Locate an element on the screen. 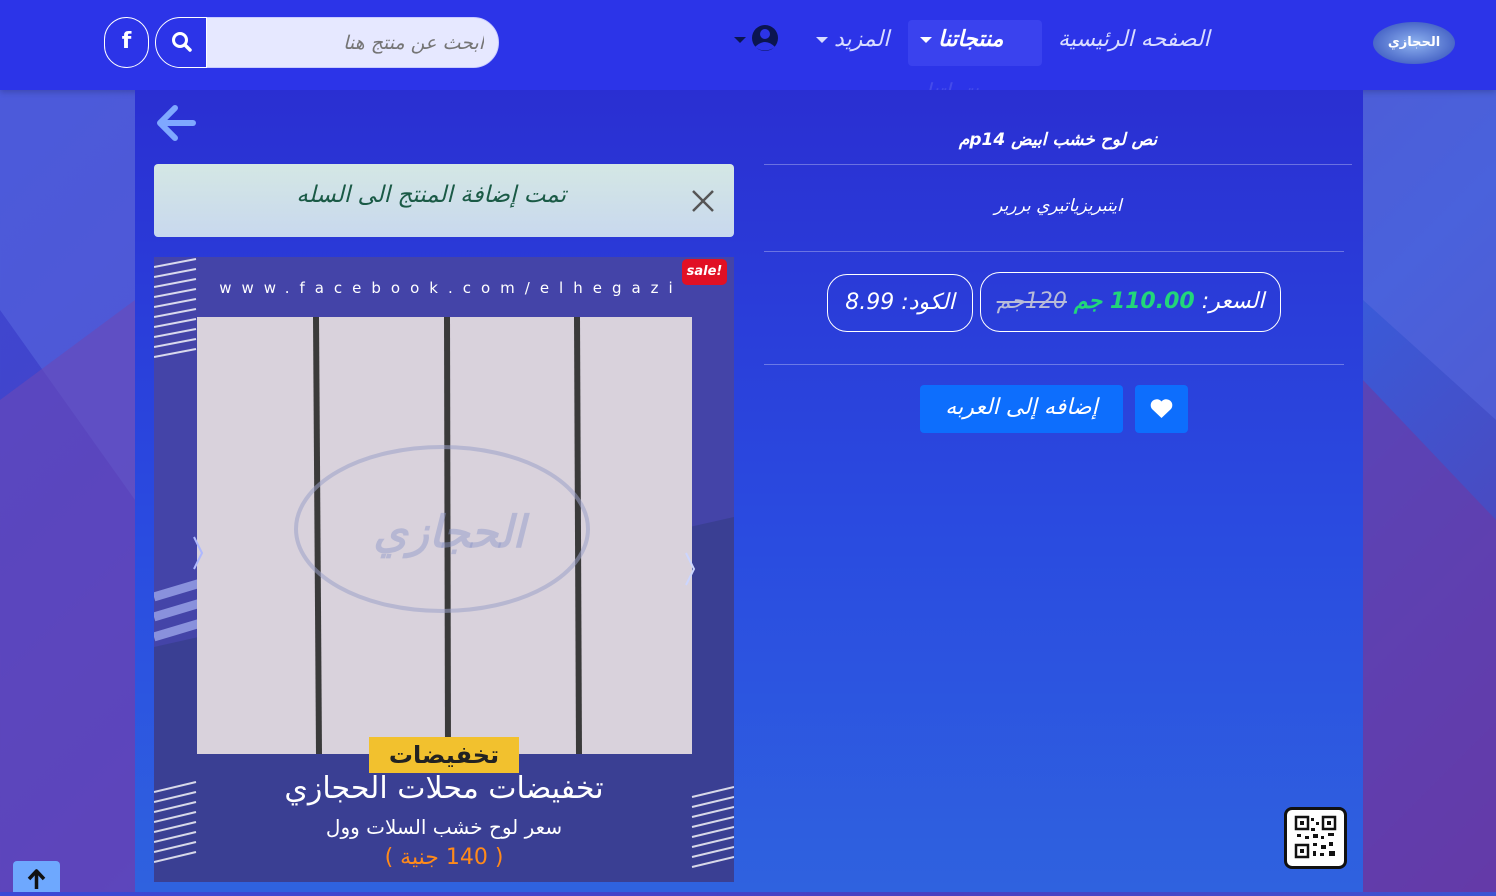 This screenshot has width=1496, height=896. search-field is located at coordinates (352, 42).